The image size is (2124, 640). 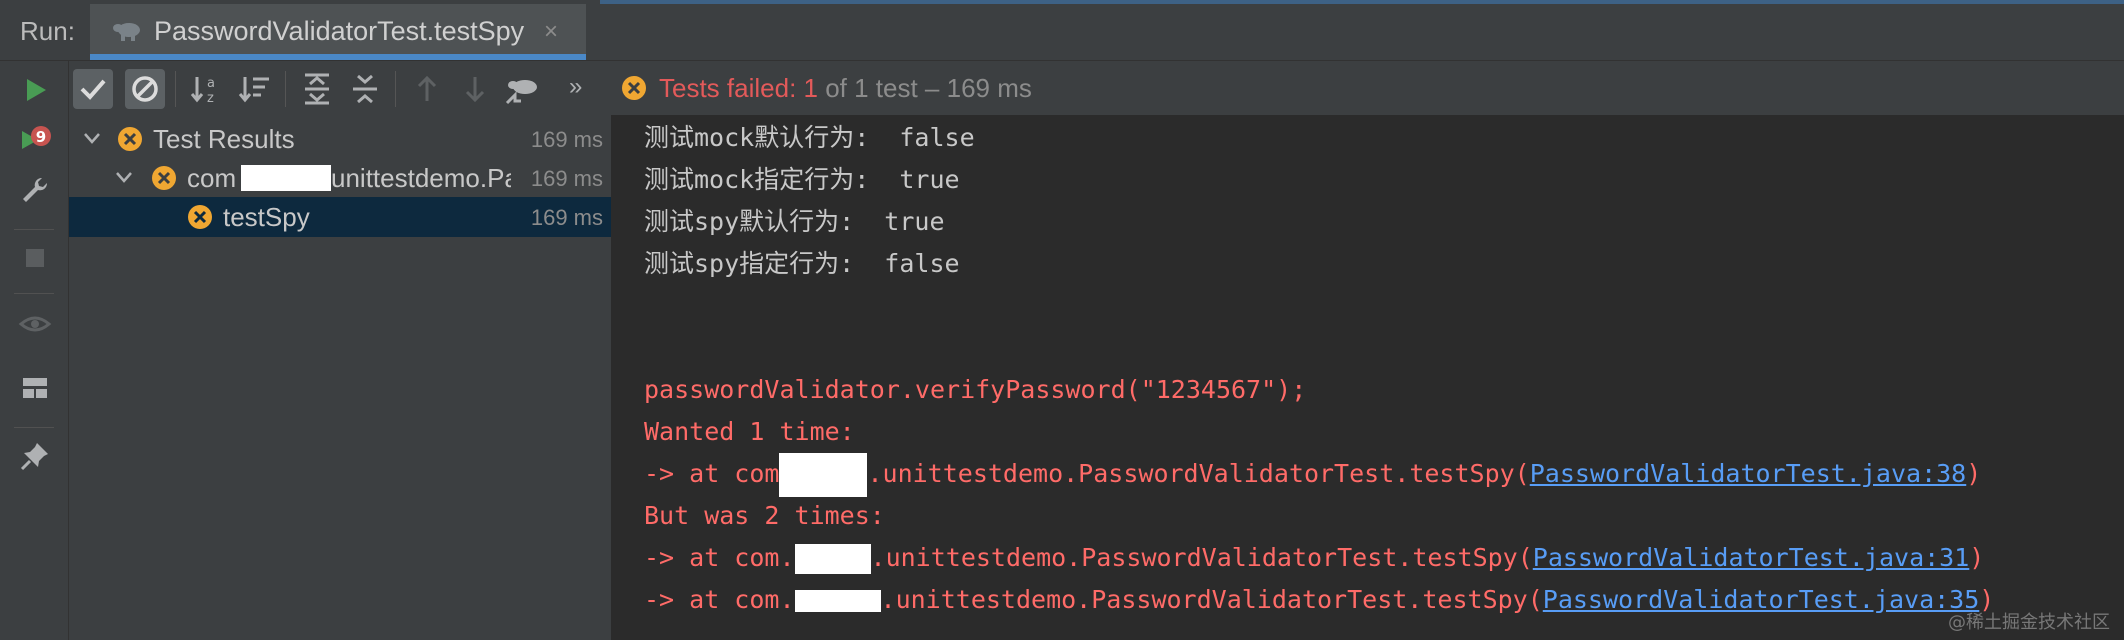 I want to click on show-passed-icon, so click(x=93, y=89).